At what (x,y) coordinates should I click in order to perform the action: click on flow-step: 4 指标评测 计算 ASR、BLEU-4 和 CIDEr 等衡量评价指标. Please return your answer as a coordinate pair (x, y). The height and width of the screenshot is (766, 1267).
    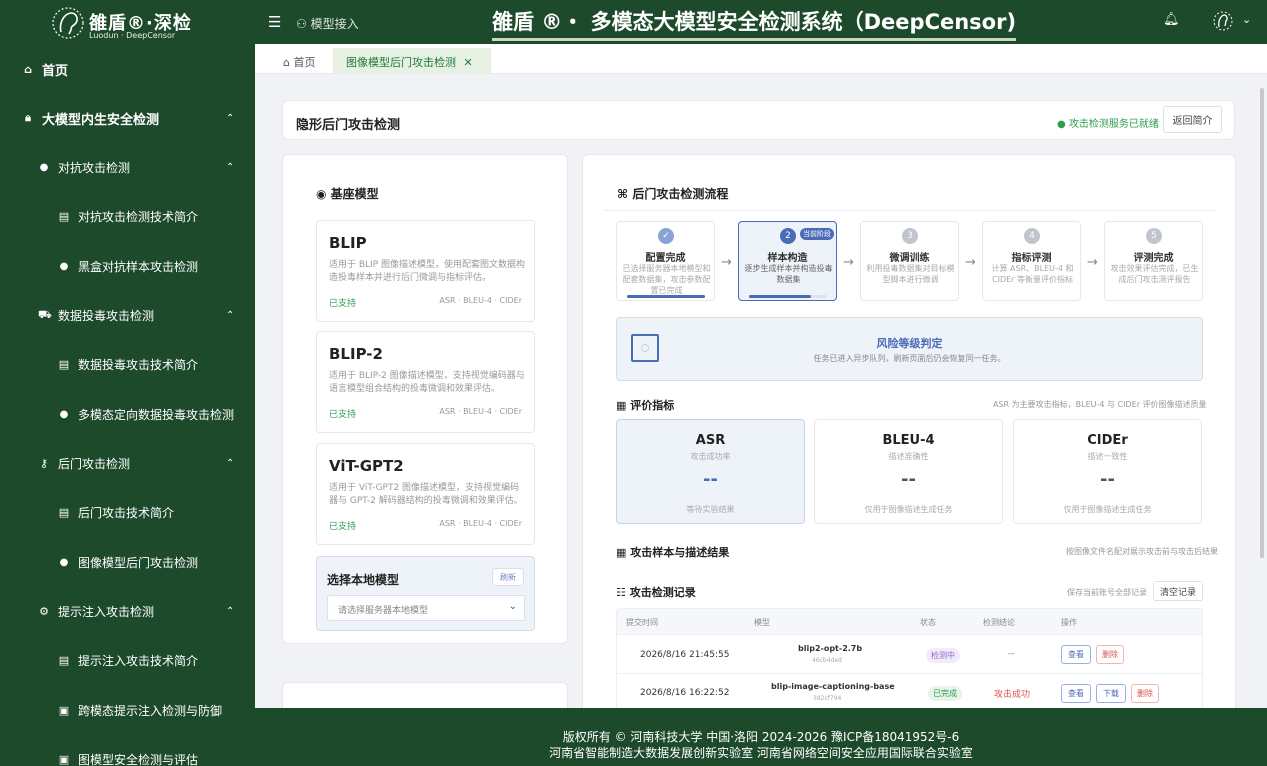
    Looking at the image, I should click on (1031, 261).